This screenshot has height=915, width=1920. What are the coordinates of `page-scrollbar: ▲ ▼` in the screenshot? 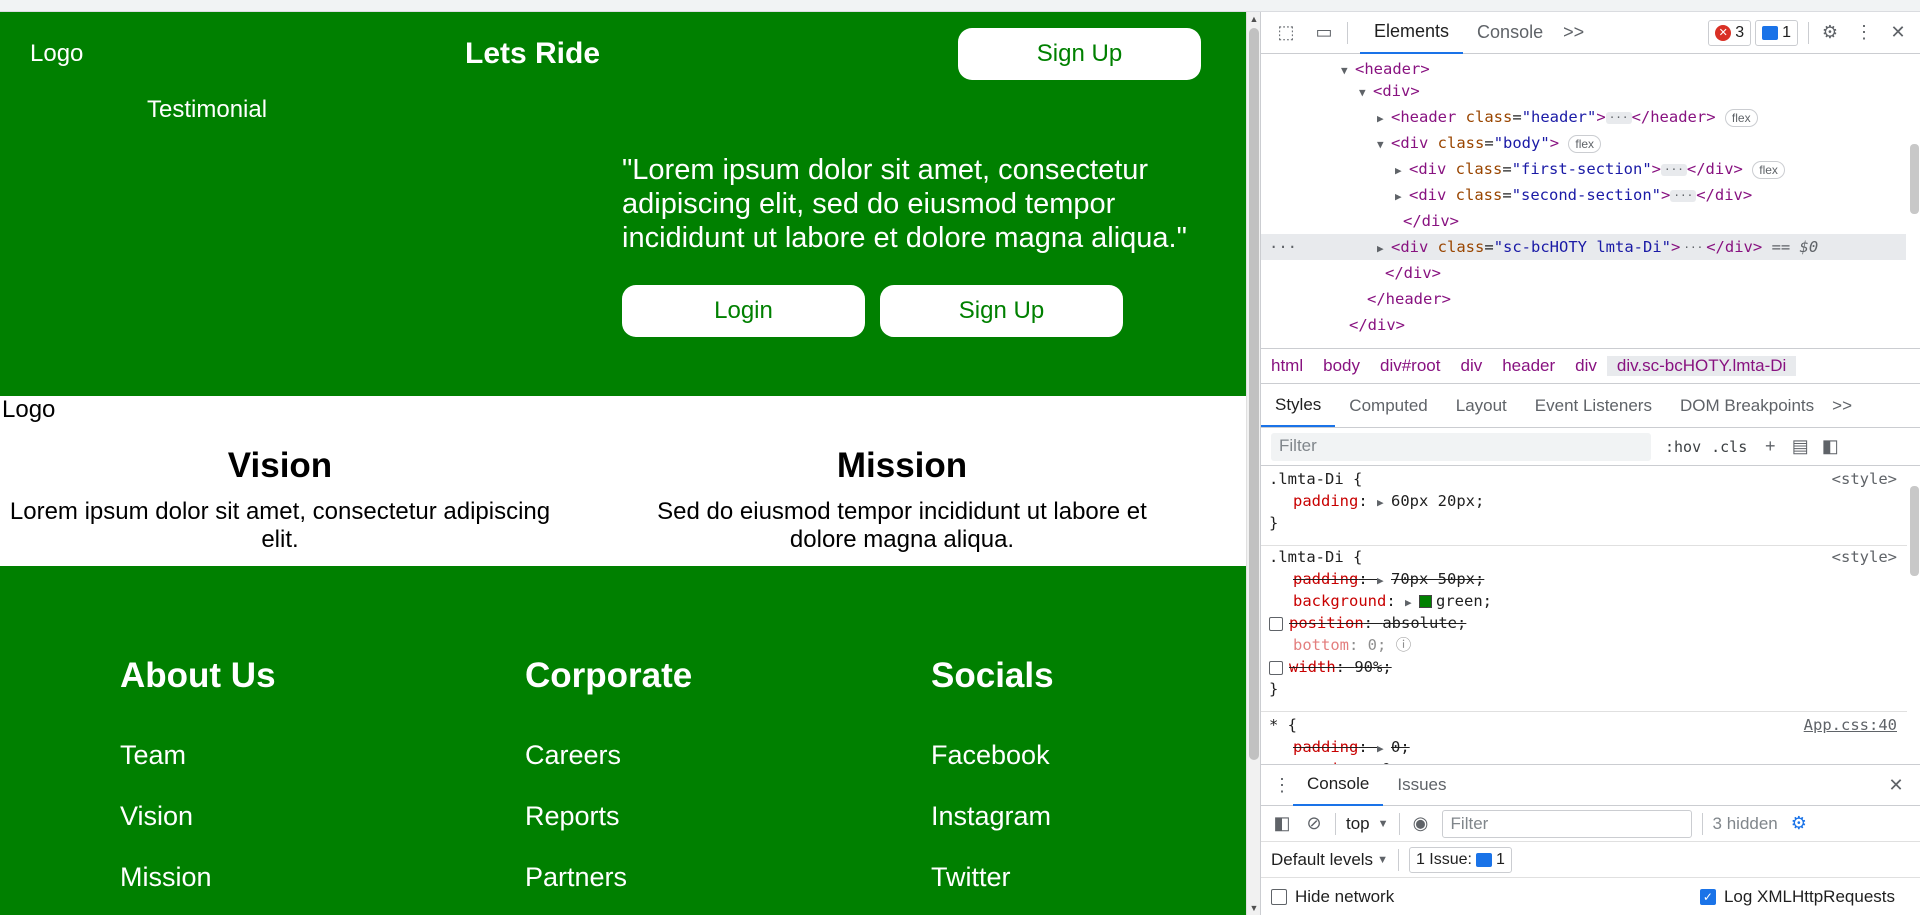 It's located at (1253, 463).